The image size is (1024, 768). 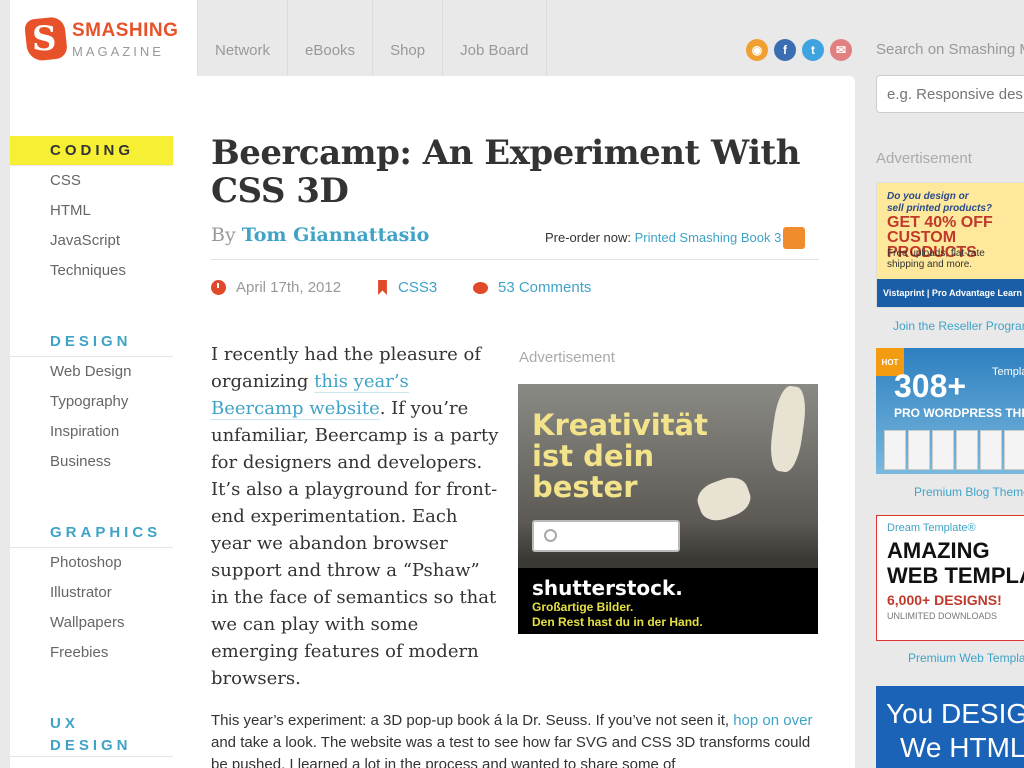 I want to click on sidebar-item-inspiration: Inspiration, so click(x=91, y=432).